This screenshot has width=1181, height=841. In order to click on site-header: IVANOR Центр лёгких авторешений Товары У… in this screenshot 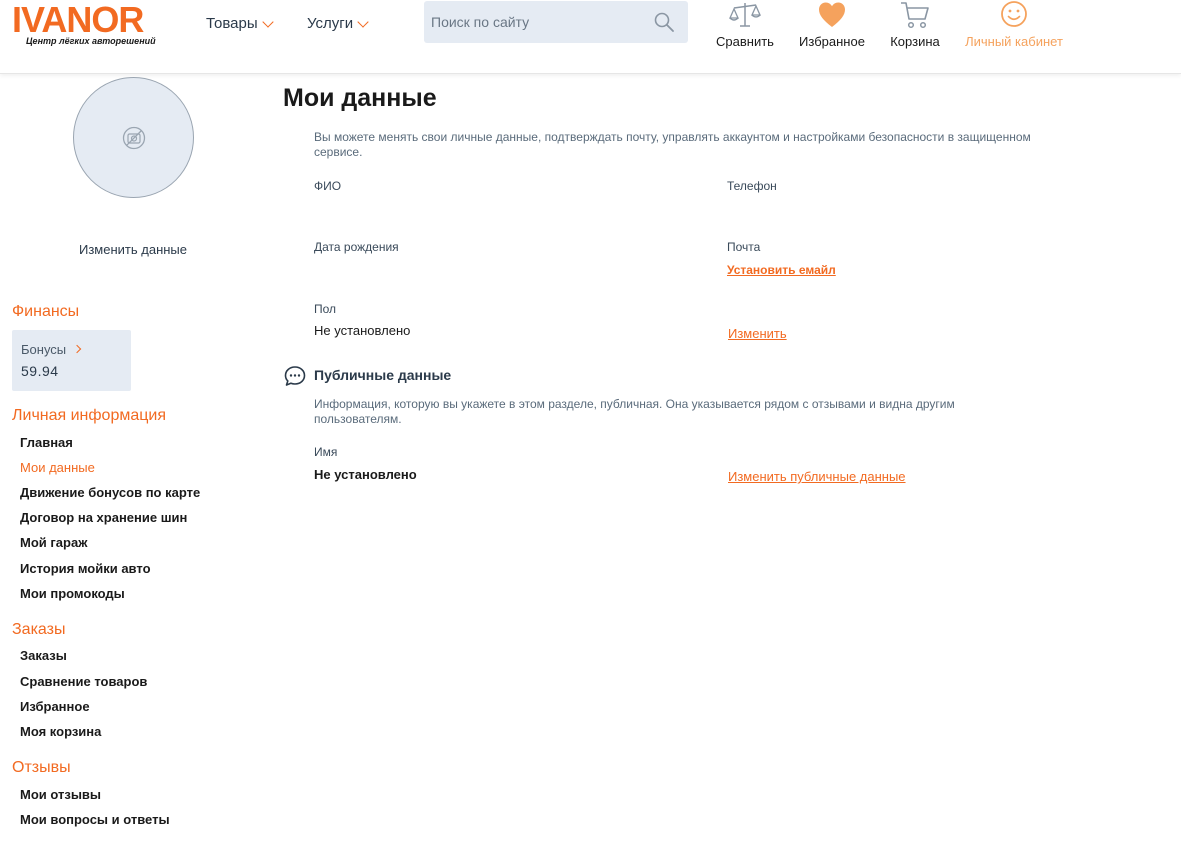, I will do `click(590, 37)`.